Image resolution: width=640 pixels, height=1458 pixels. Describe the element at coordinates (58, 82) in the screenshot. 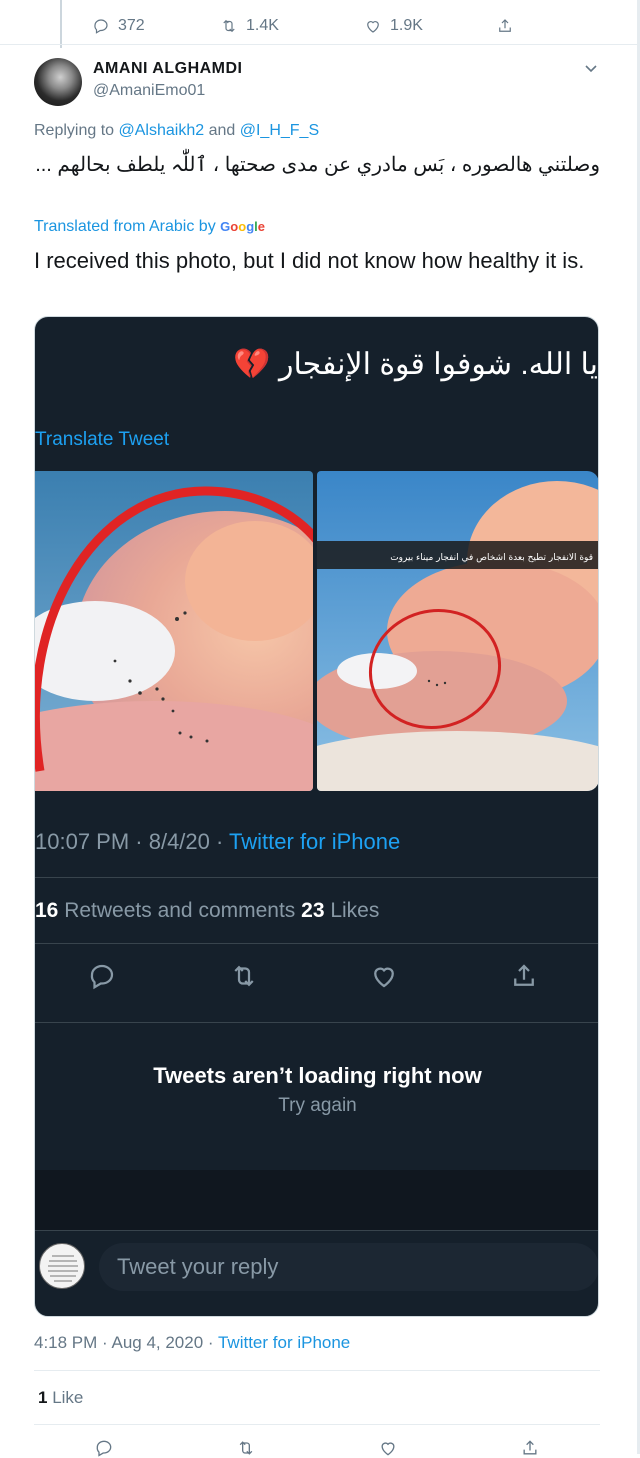

I see `avatar` at that location.